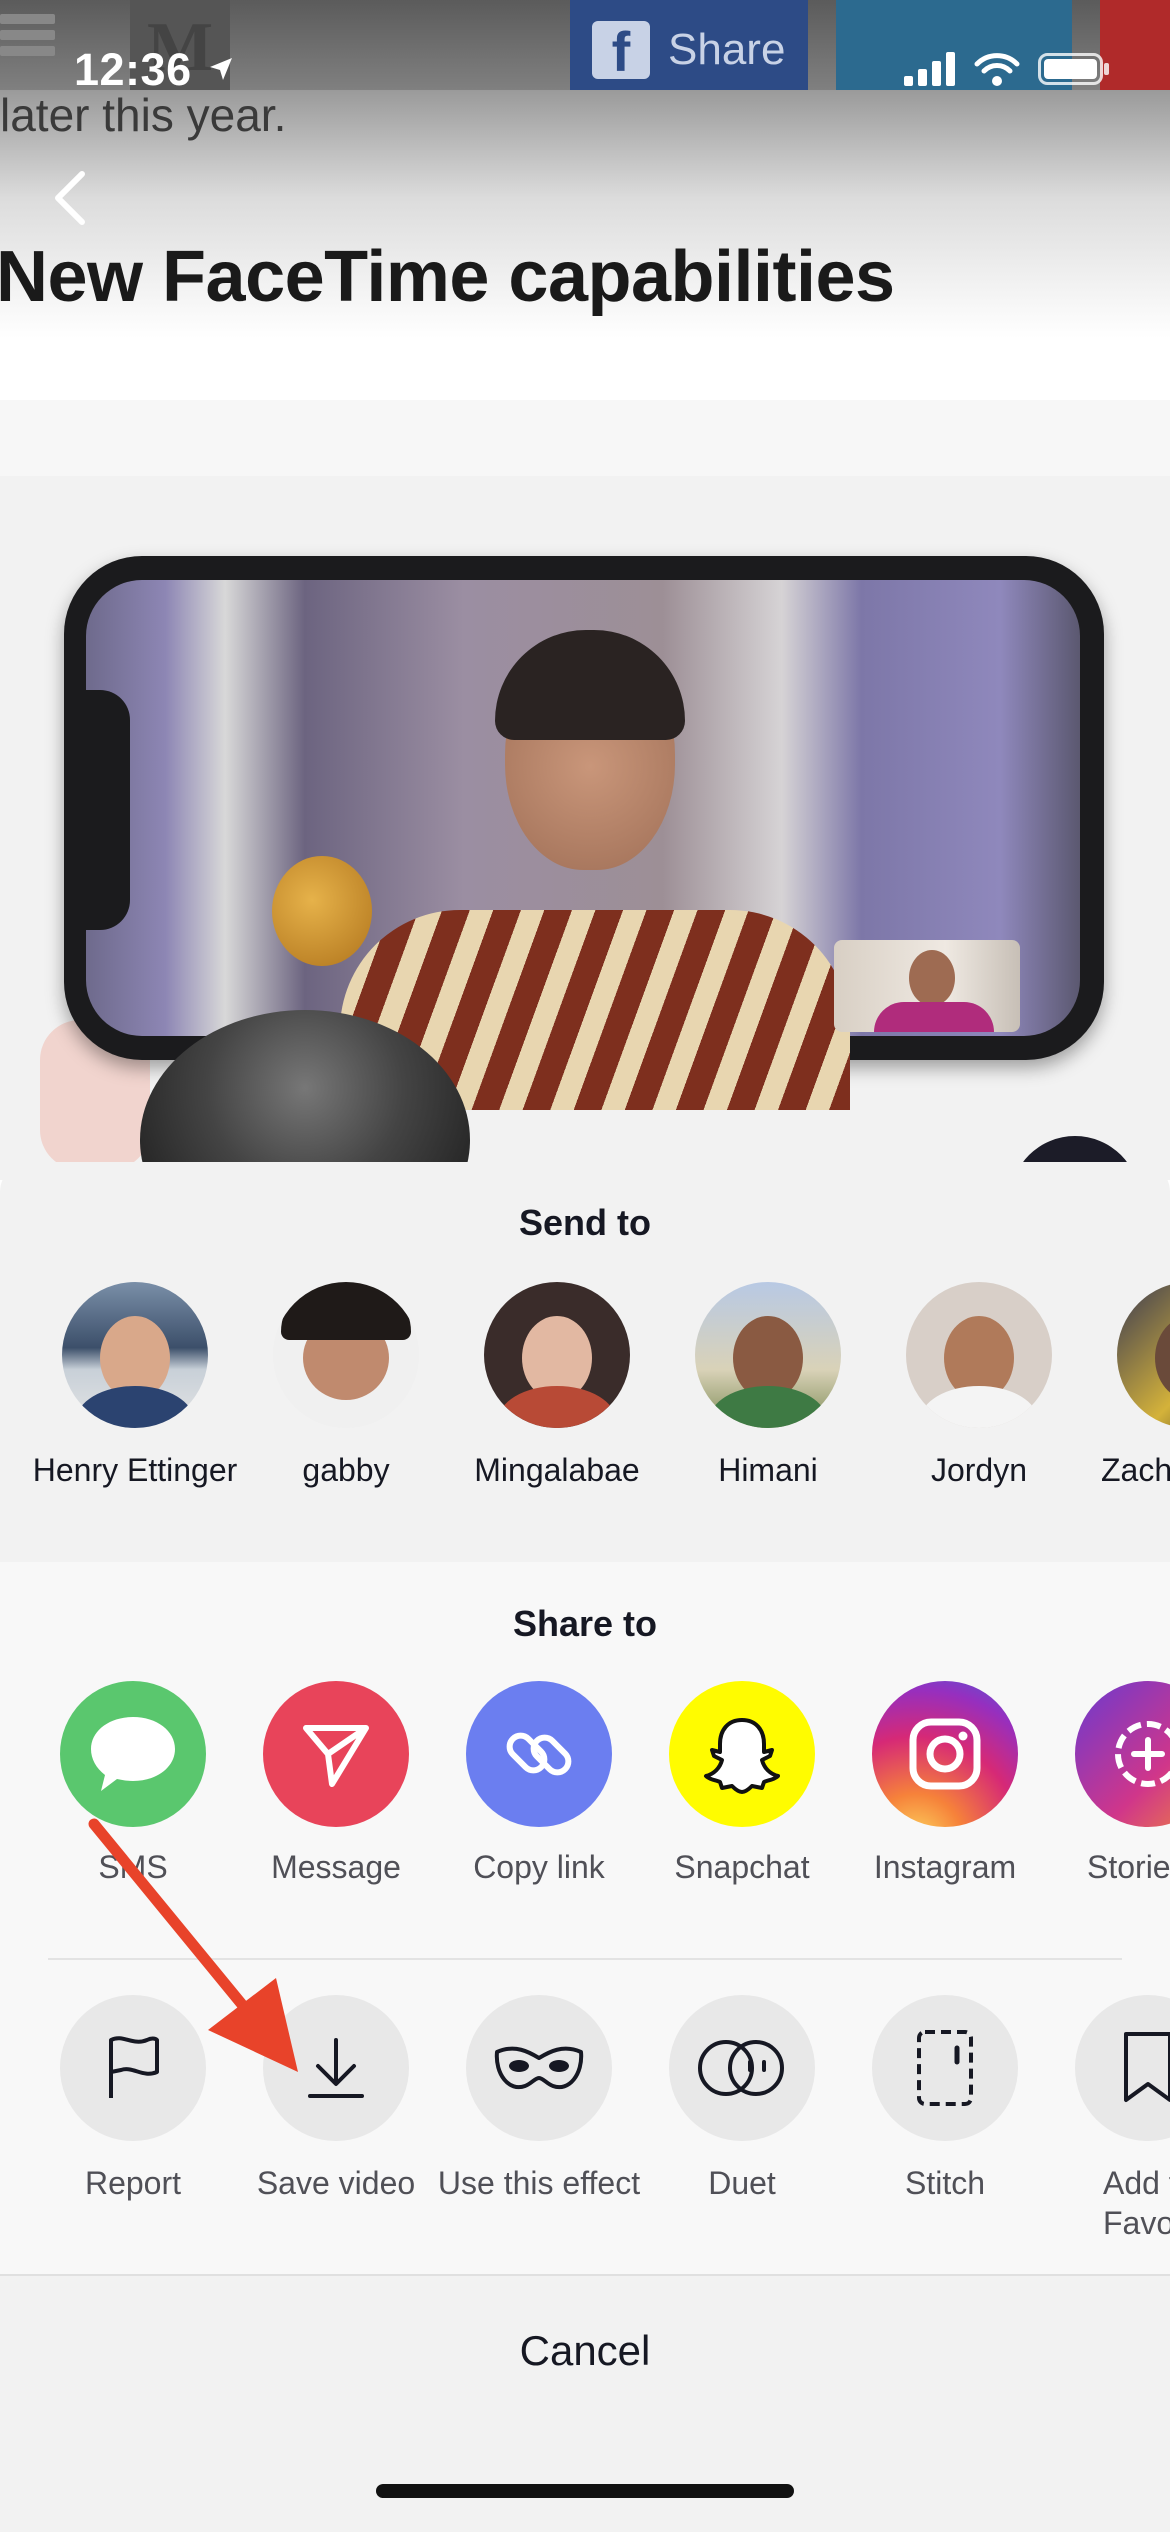  I want to click on red-arrow-annotation, so click(193, 1945).